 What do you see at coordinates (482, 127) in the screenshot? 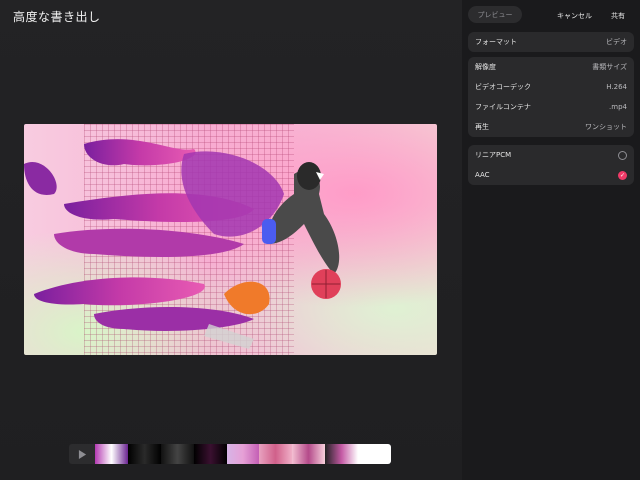
I see `playback-label: 再生` at bounding box center [482, 127].